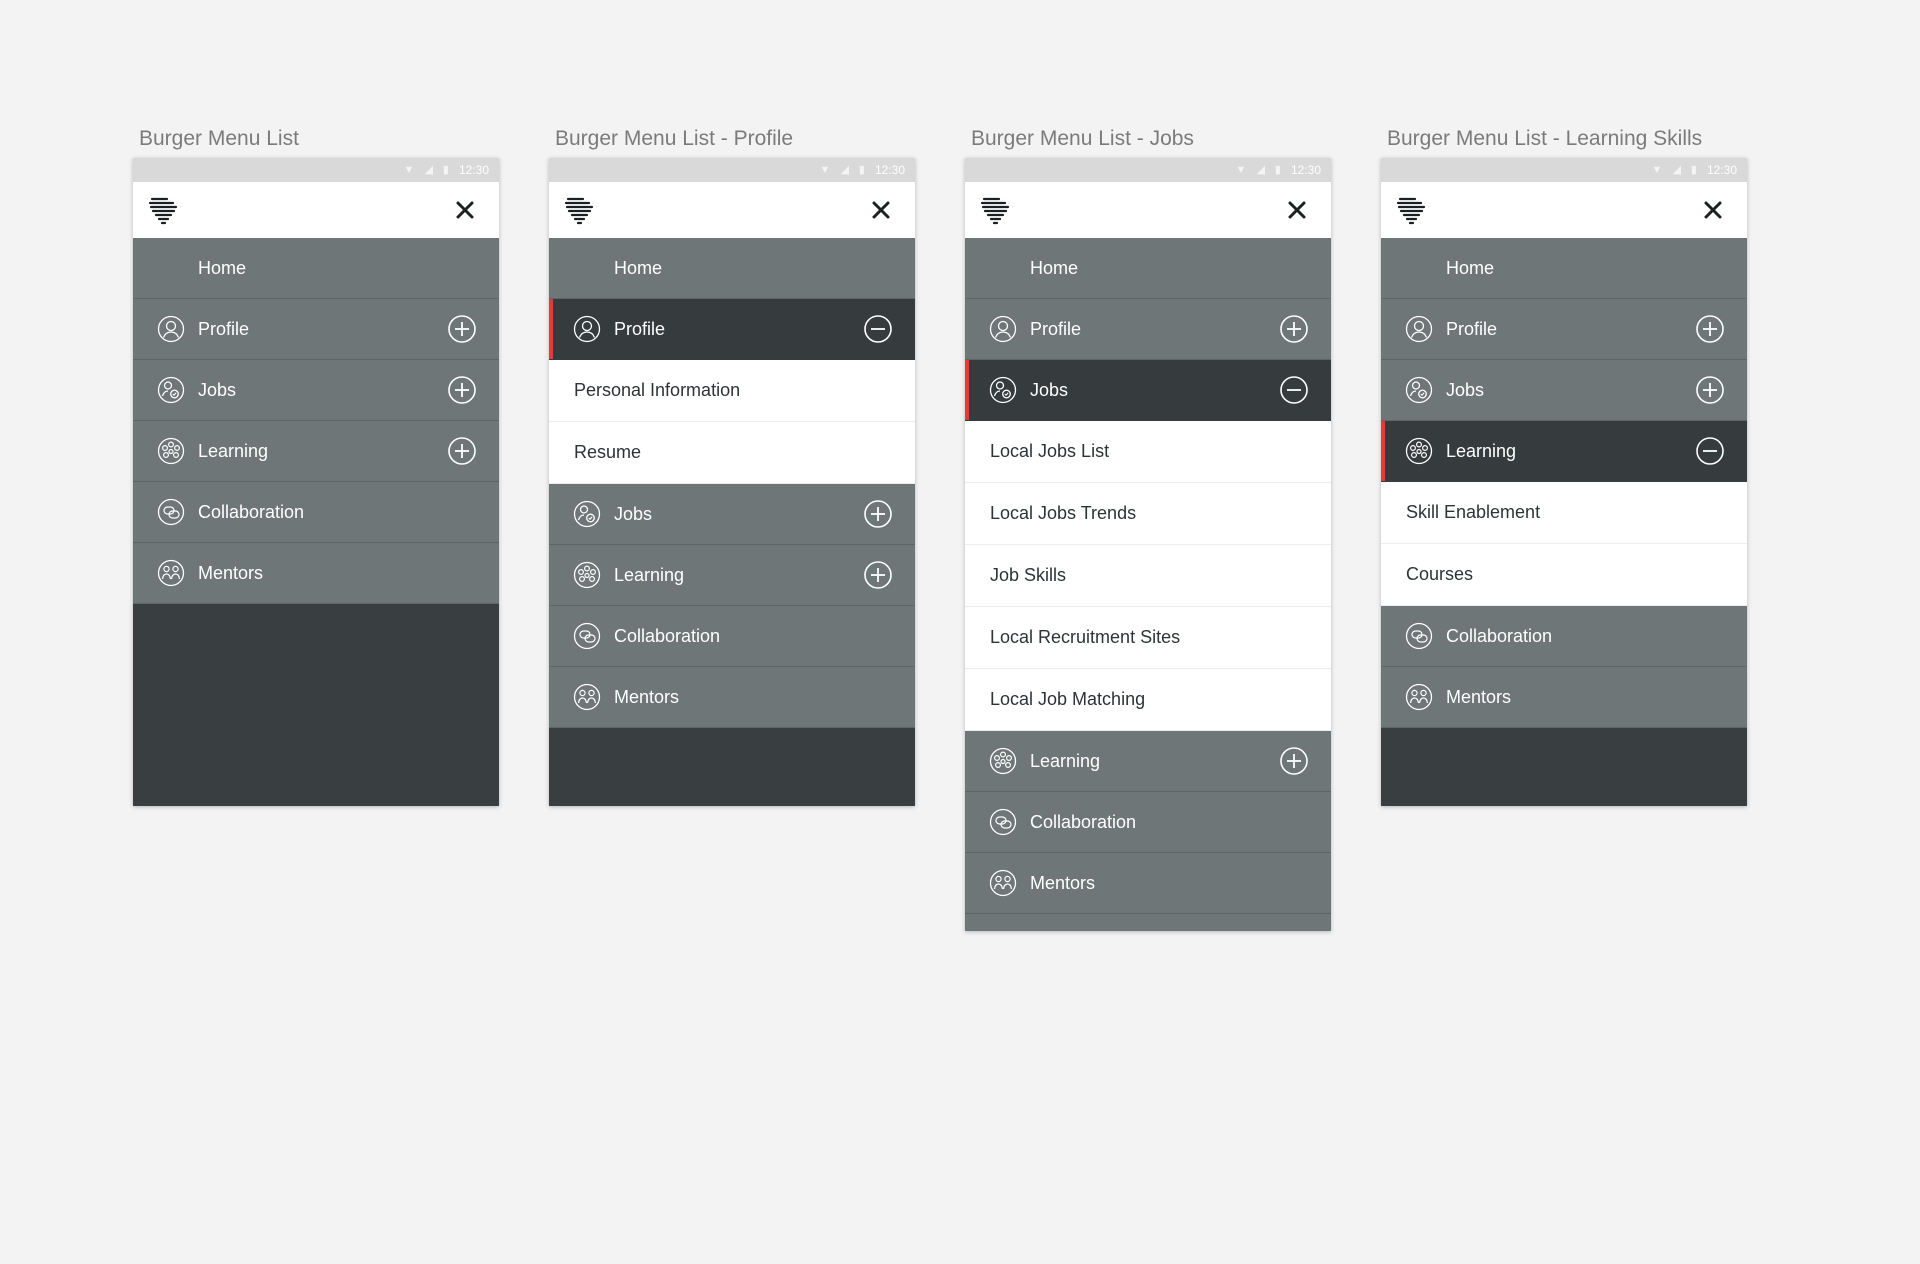  What do you see at coordinates (1148, 576) in the screenshot?
I see `submenu-item: Job Skills` at bounding box center [1148, 576].